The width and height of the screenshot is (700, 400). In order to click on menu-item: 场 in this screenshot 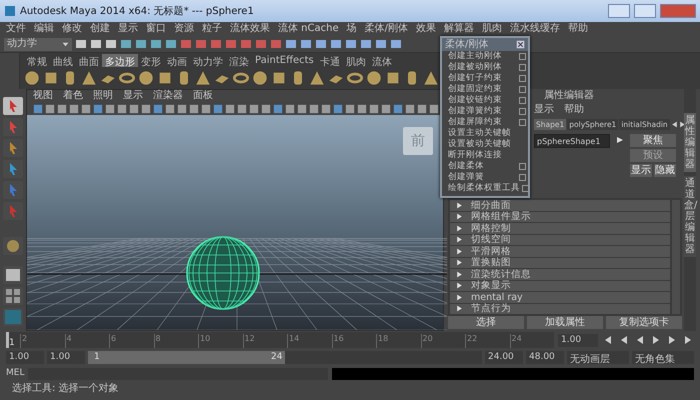, I will do `click(351, 29)`.